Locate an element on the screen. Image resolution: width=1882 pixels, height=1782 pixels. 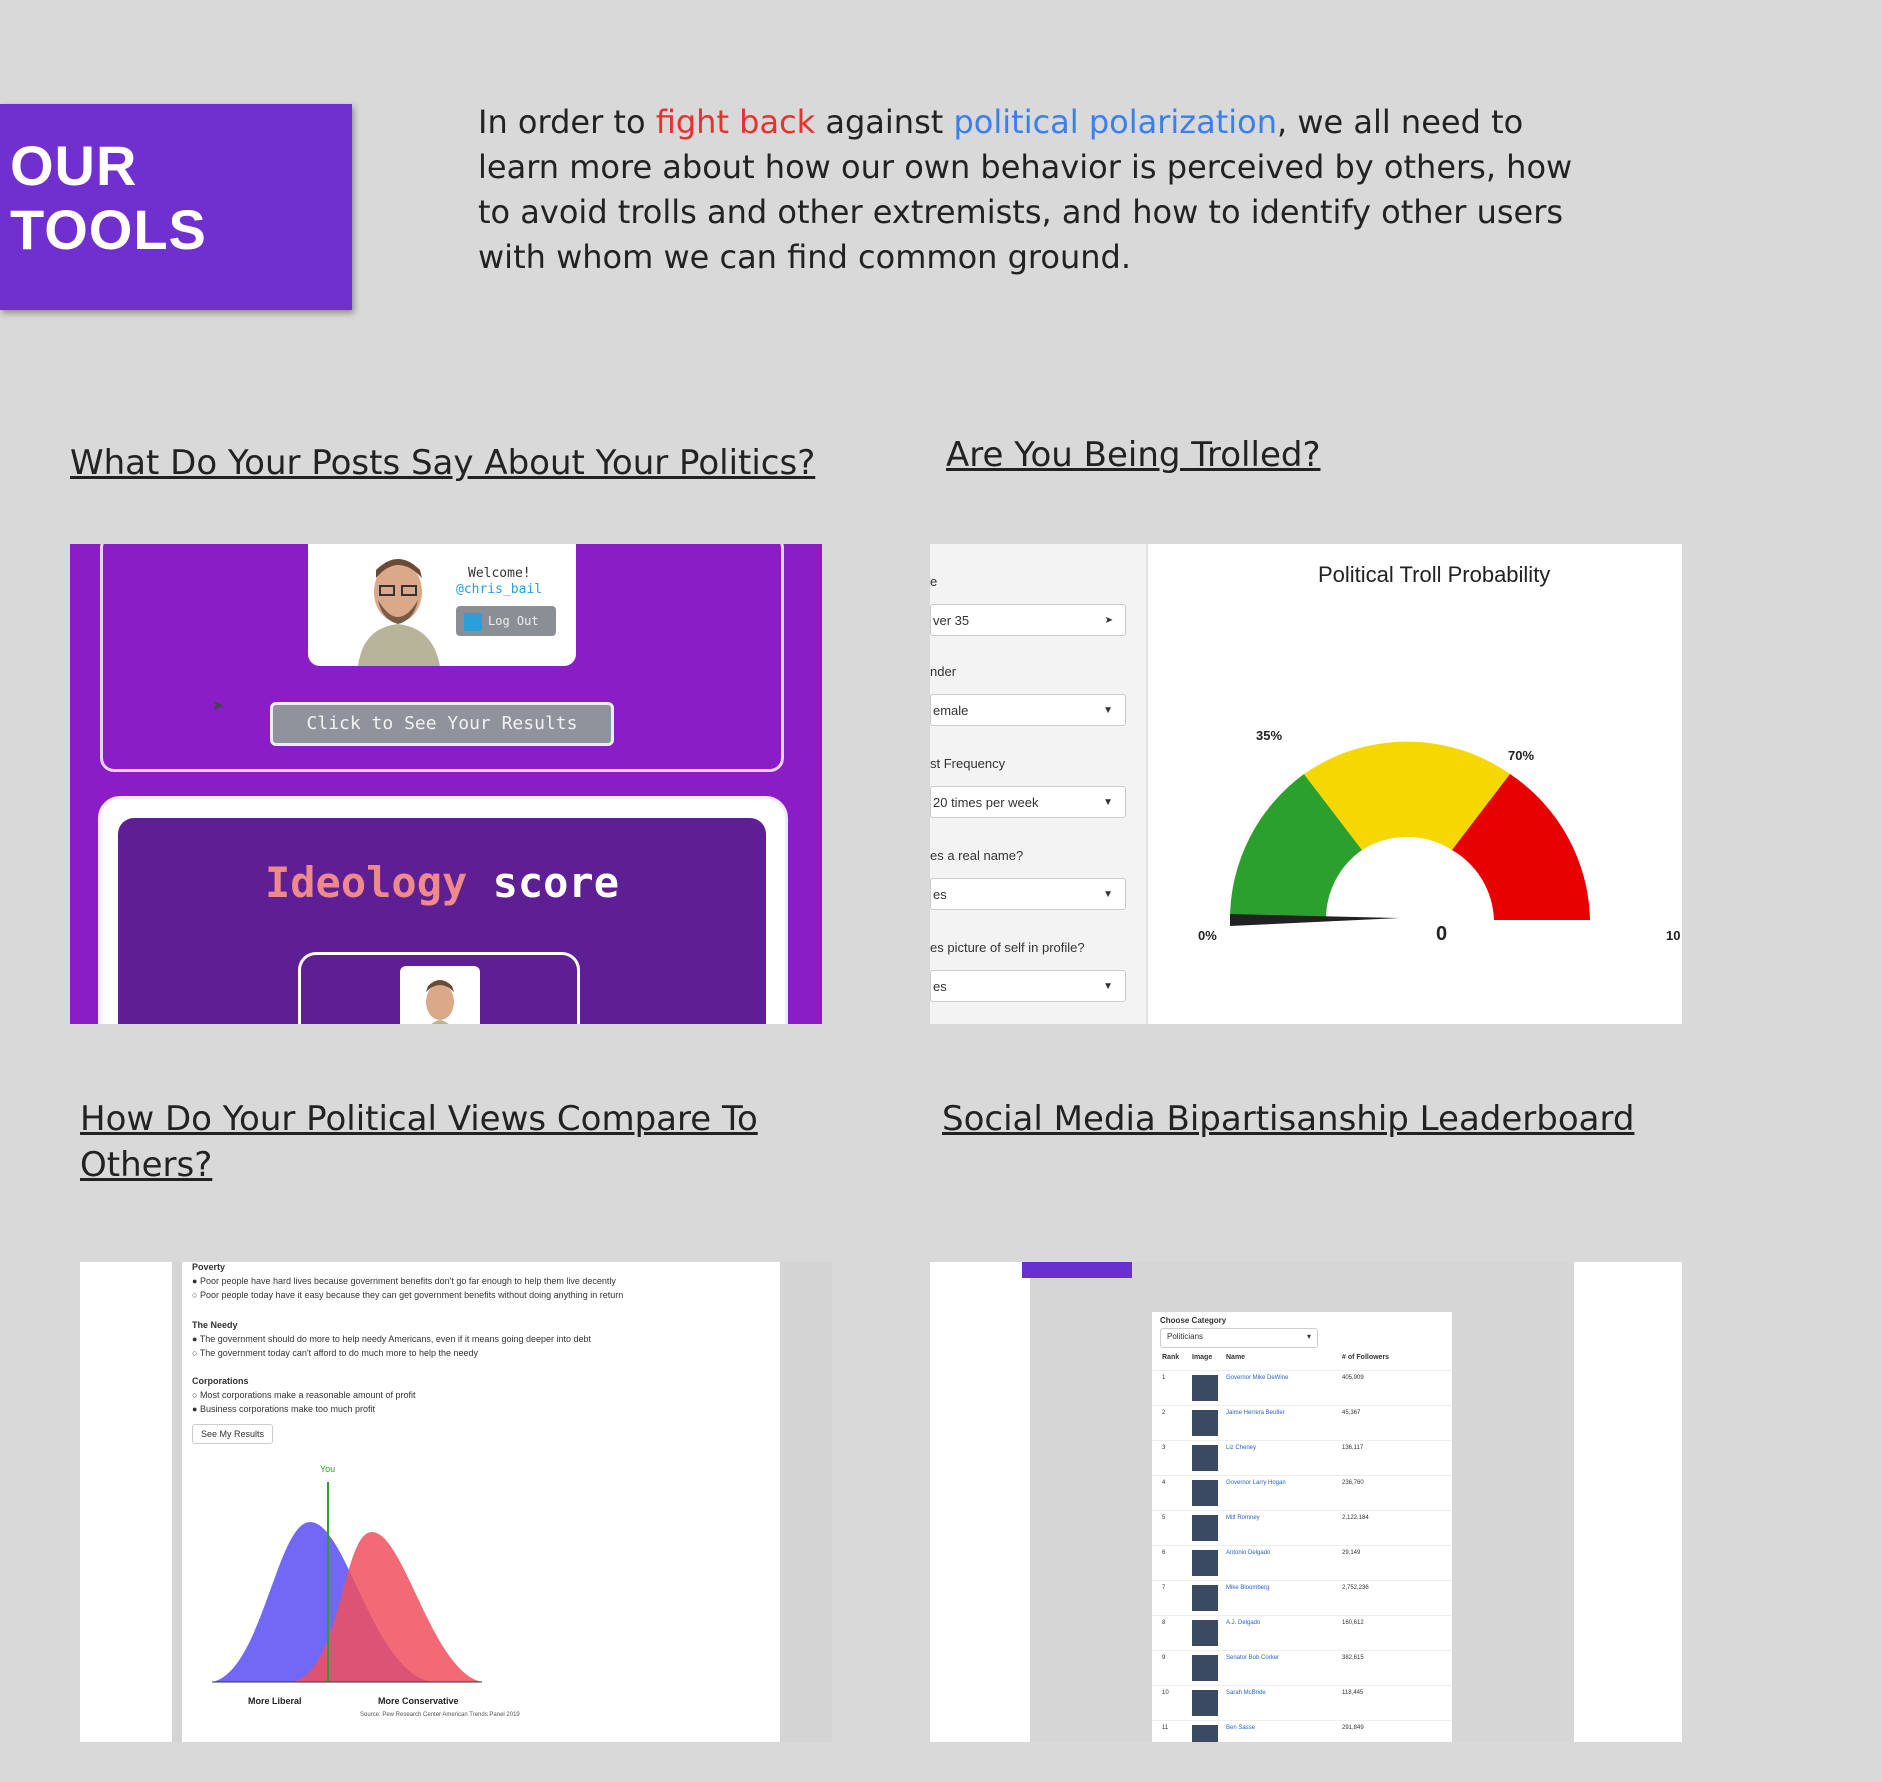
table-row: 5 Mitt Romney 2,122,184 is located at coordinates (1302, 1528).